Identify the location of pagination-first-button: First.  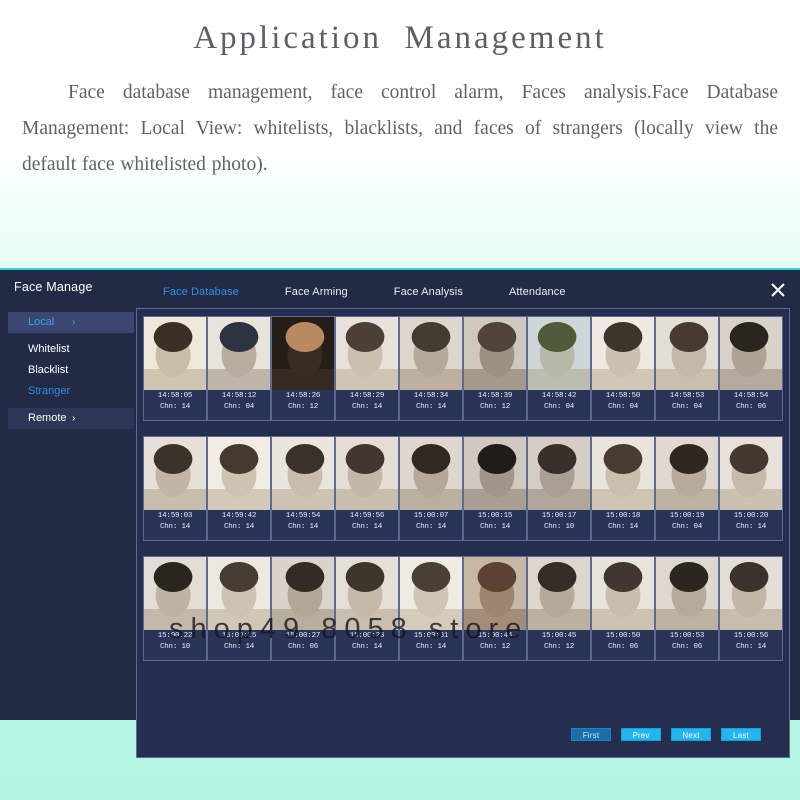
(591, 734).